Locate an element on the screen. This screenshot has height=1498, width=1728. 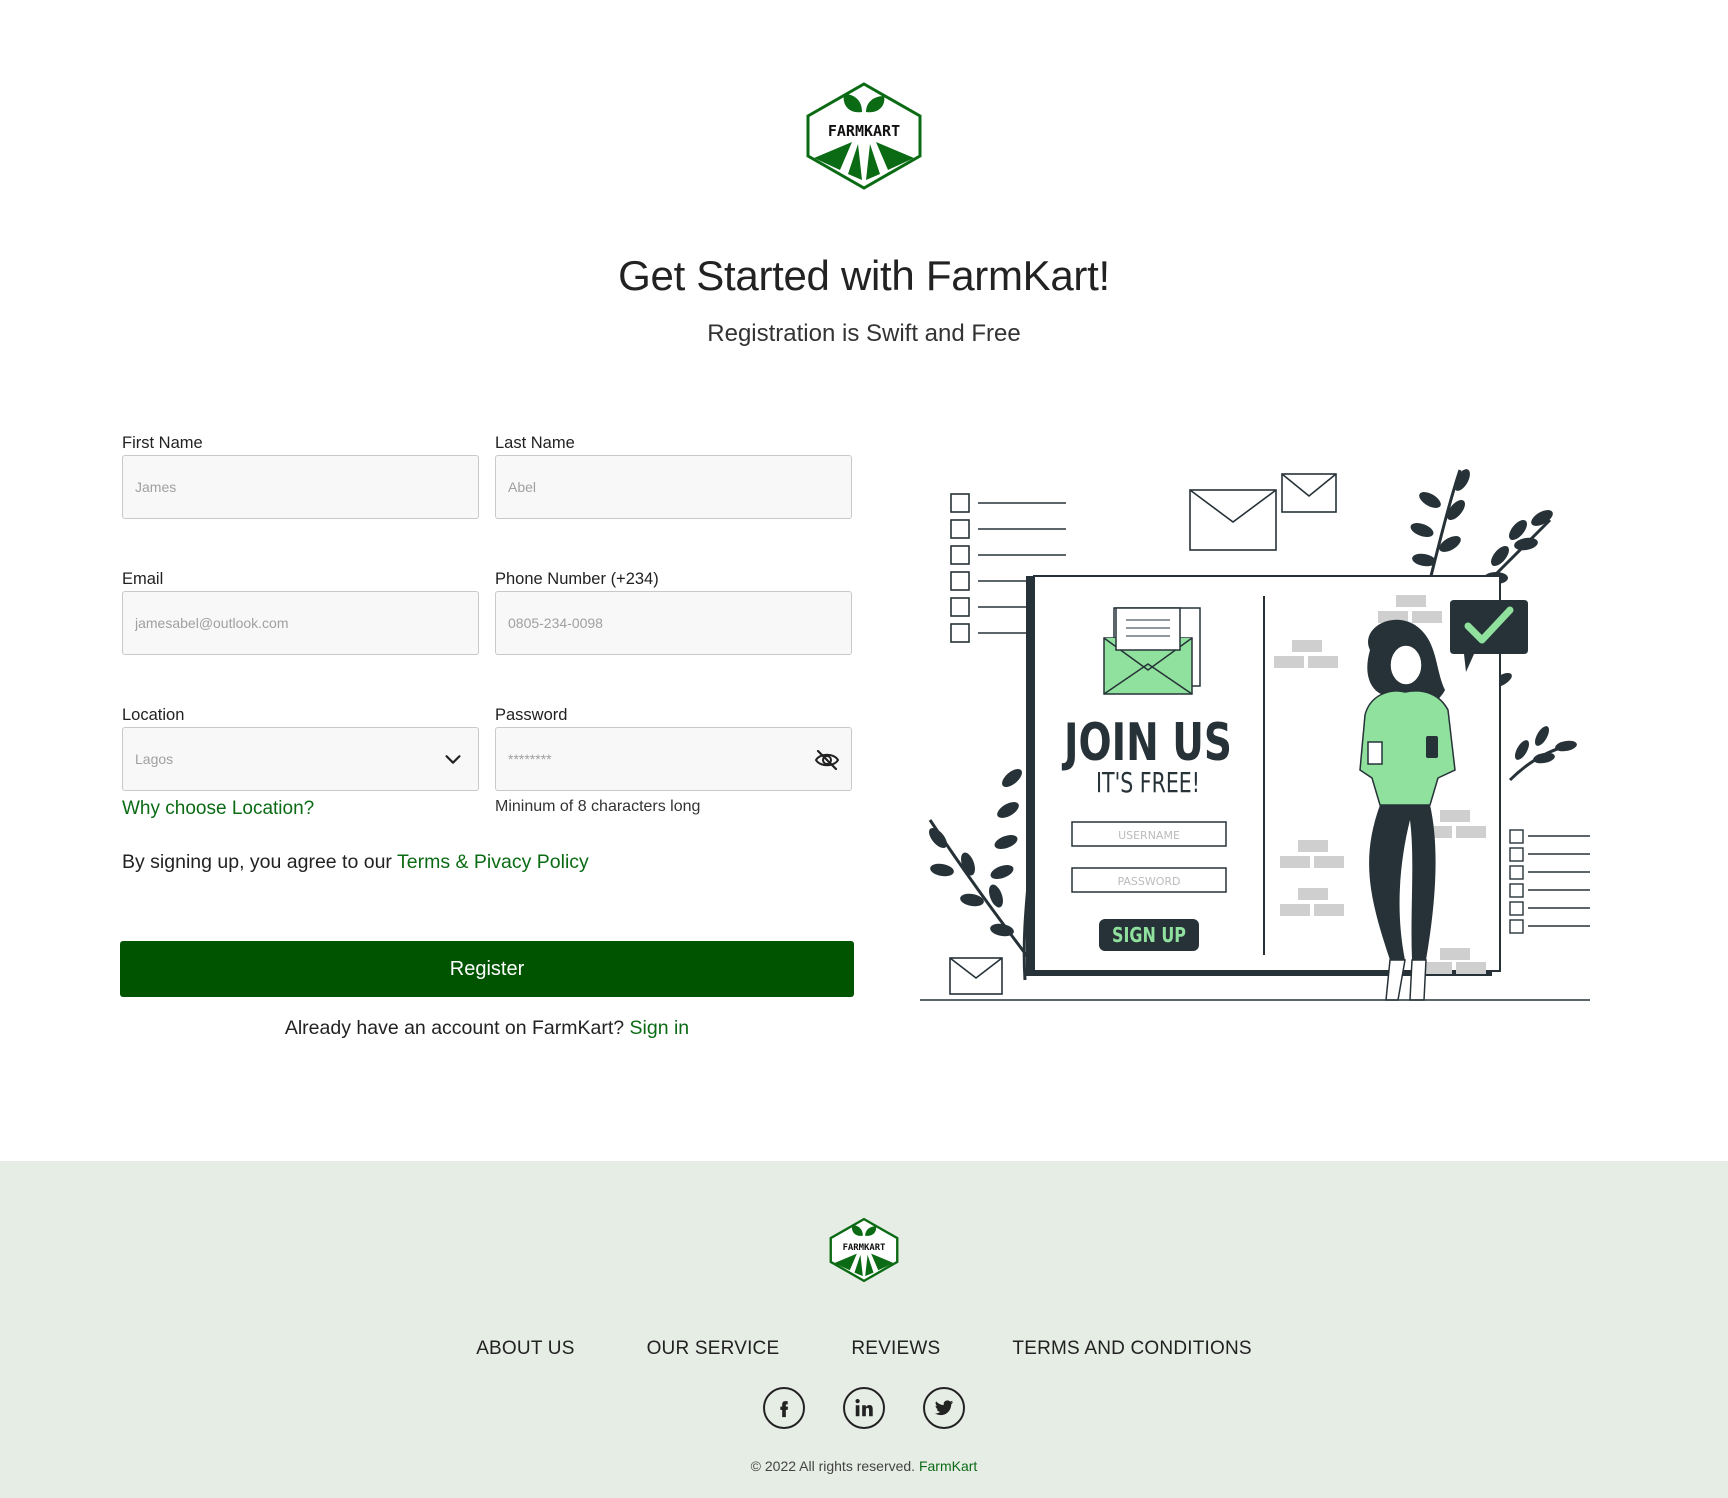
svg-text: SIGN UP is located at coordinates (1149, 935).